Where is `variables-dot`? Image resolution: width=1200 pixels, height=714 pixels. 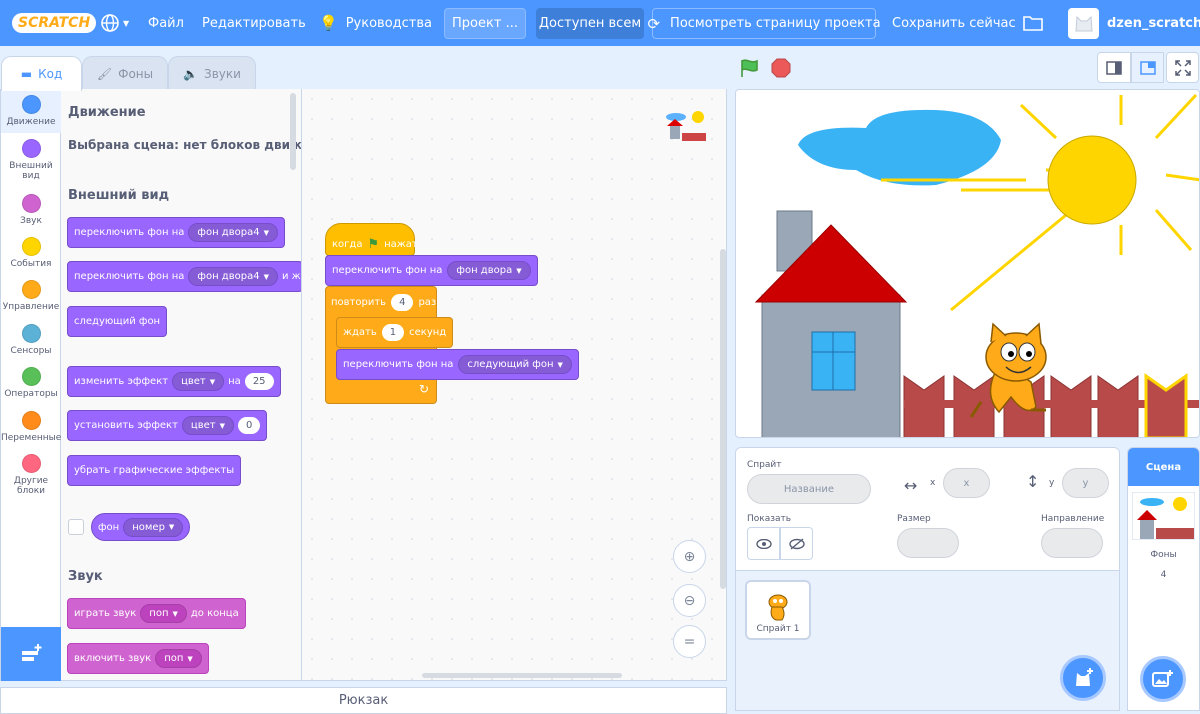
variables-dot is located at coordinates (31, 420).